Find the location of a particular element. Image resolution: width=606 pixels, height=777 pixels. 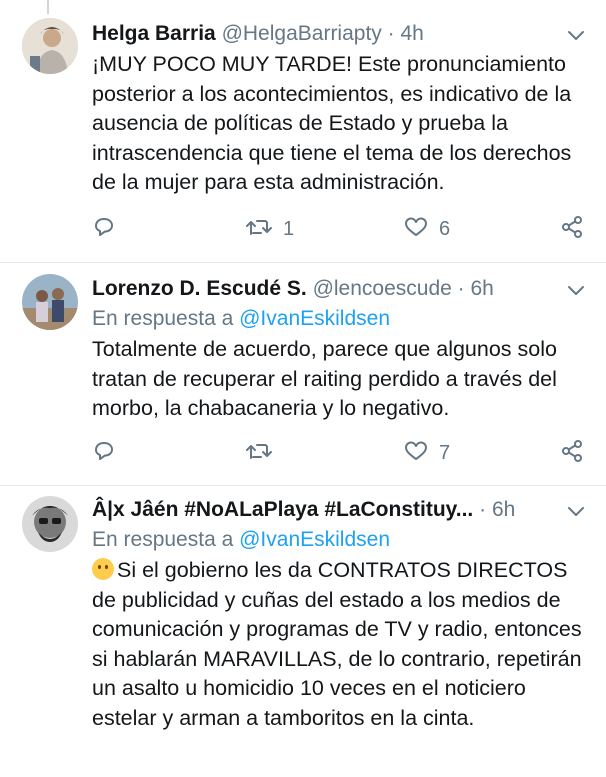

retweet-button: 1 is located at coordinates (269, 229).